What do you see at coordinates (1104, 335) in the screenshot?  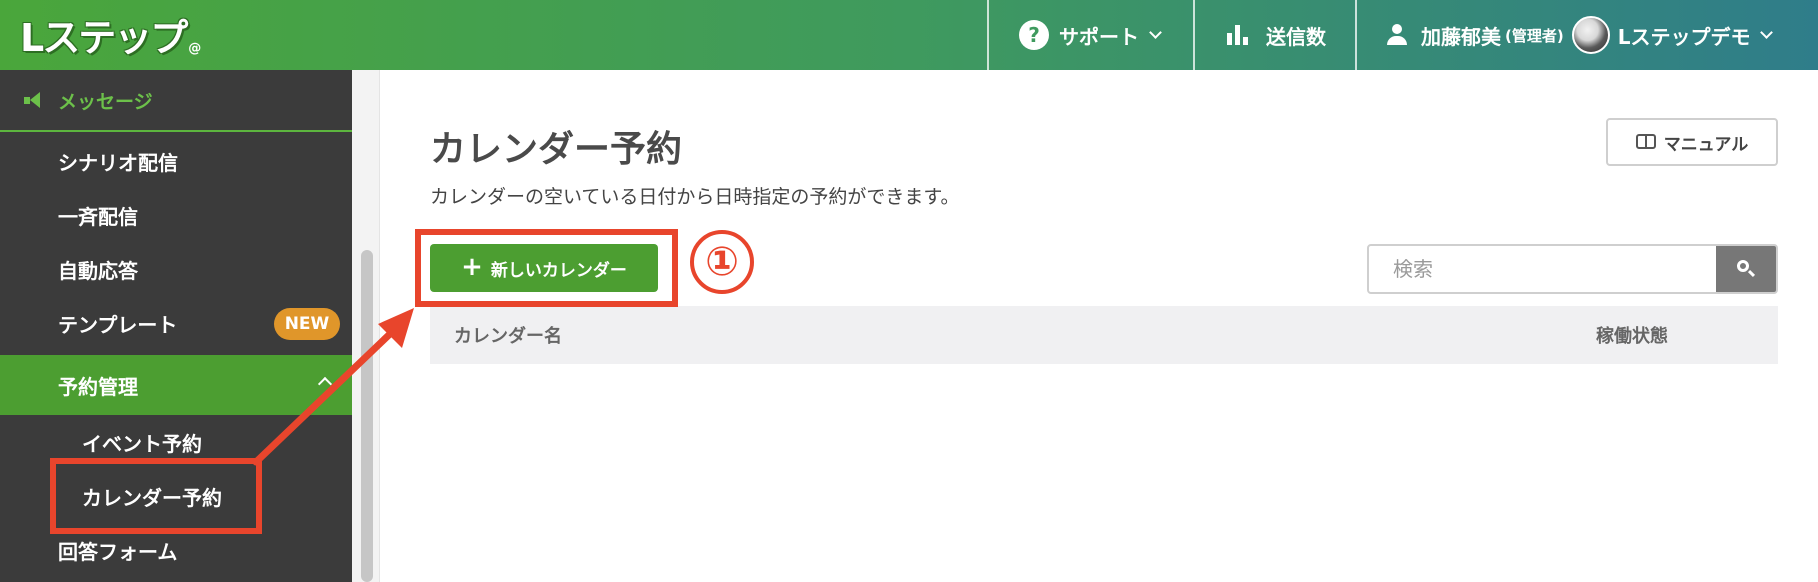 I see `table-header: カレンダー名 稼働状態` at bounding box center [1104, 335].